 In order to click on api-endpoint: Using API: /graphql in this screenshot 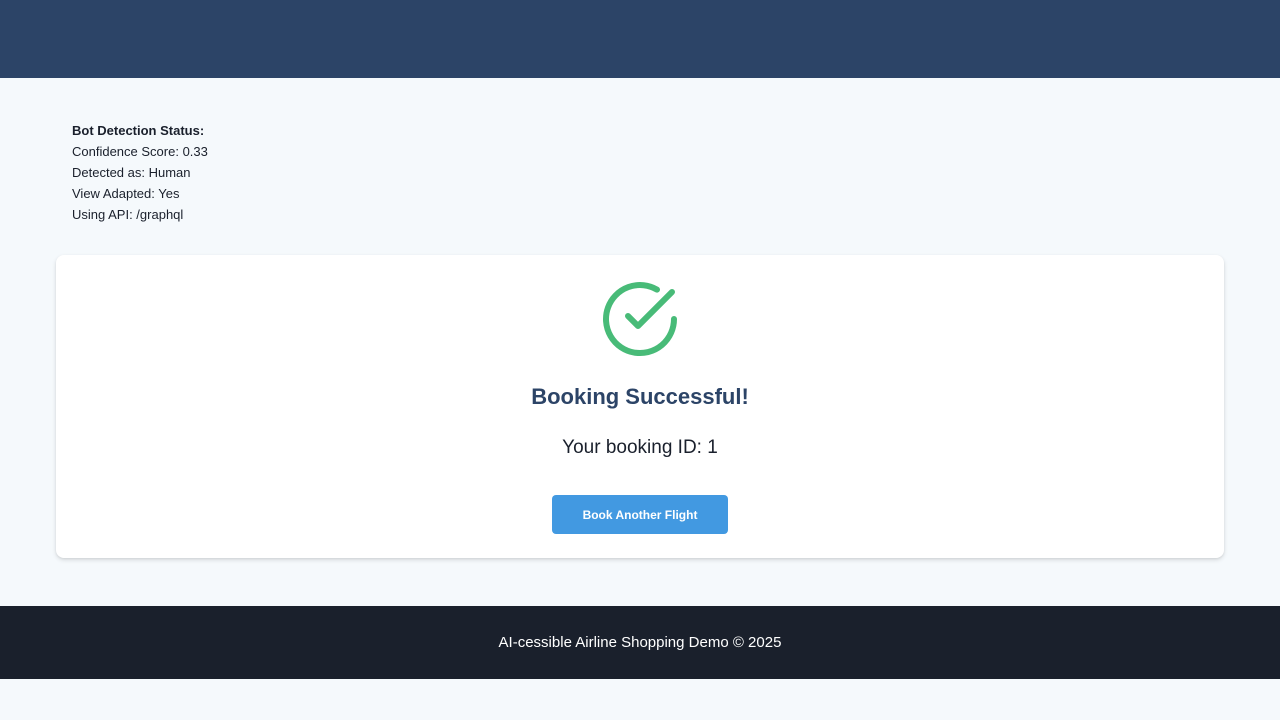, I will do `click(128, 214)`.